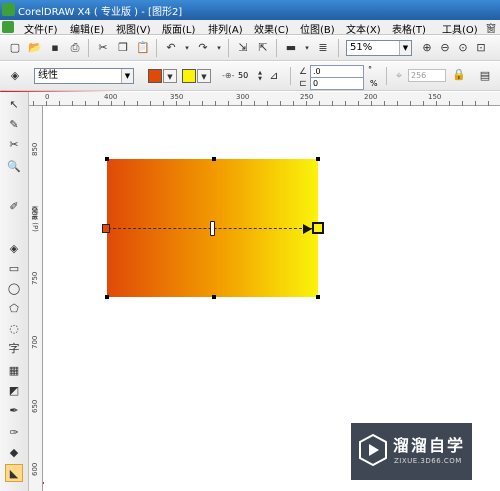 This screenshot has height=491, width=500. Describe the element at coordinates (187, 48) in the screenshot. I see `undo-dropdown-icon: ▾` at that location.